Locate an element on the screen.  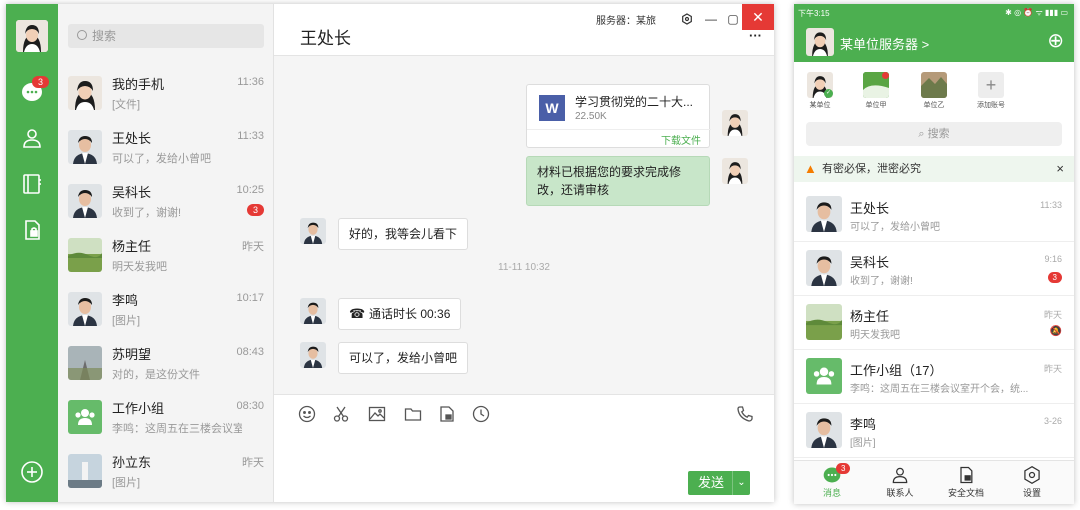
list-item: 我的手机 [文件] 11:36 is located at coordinates (166, 95).